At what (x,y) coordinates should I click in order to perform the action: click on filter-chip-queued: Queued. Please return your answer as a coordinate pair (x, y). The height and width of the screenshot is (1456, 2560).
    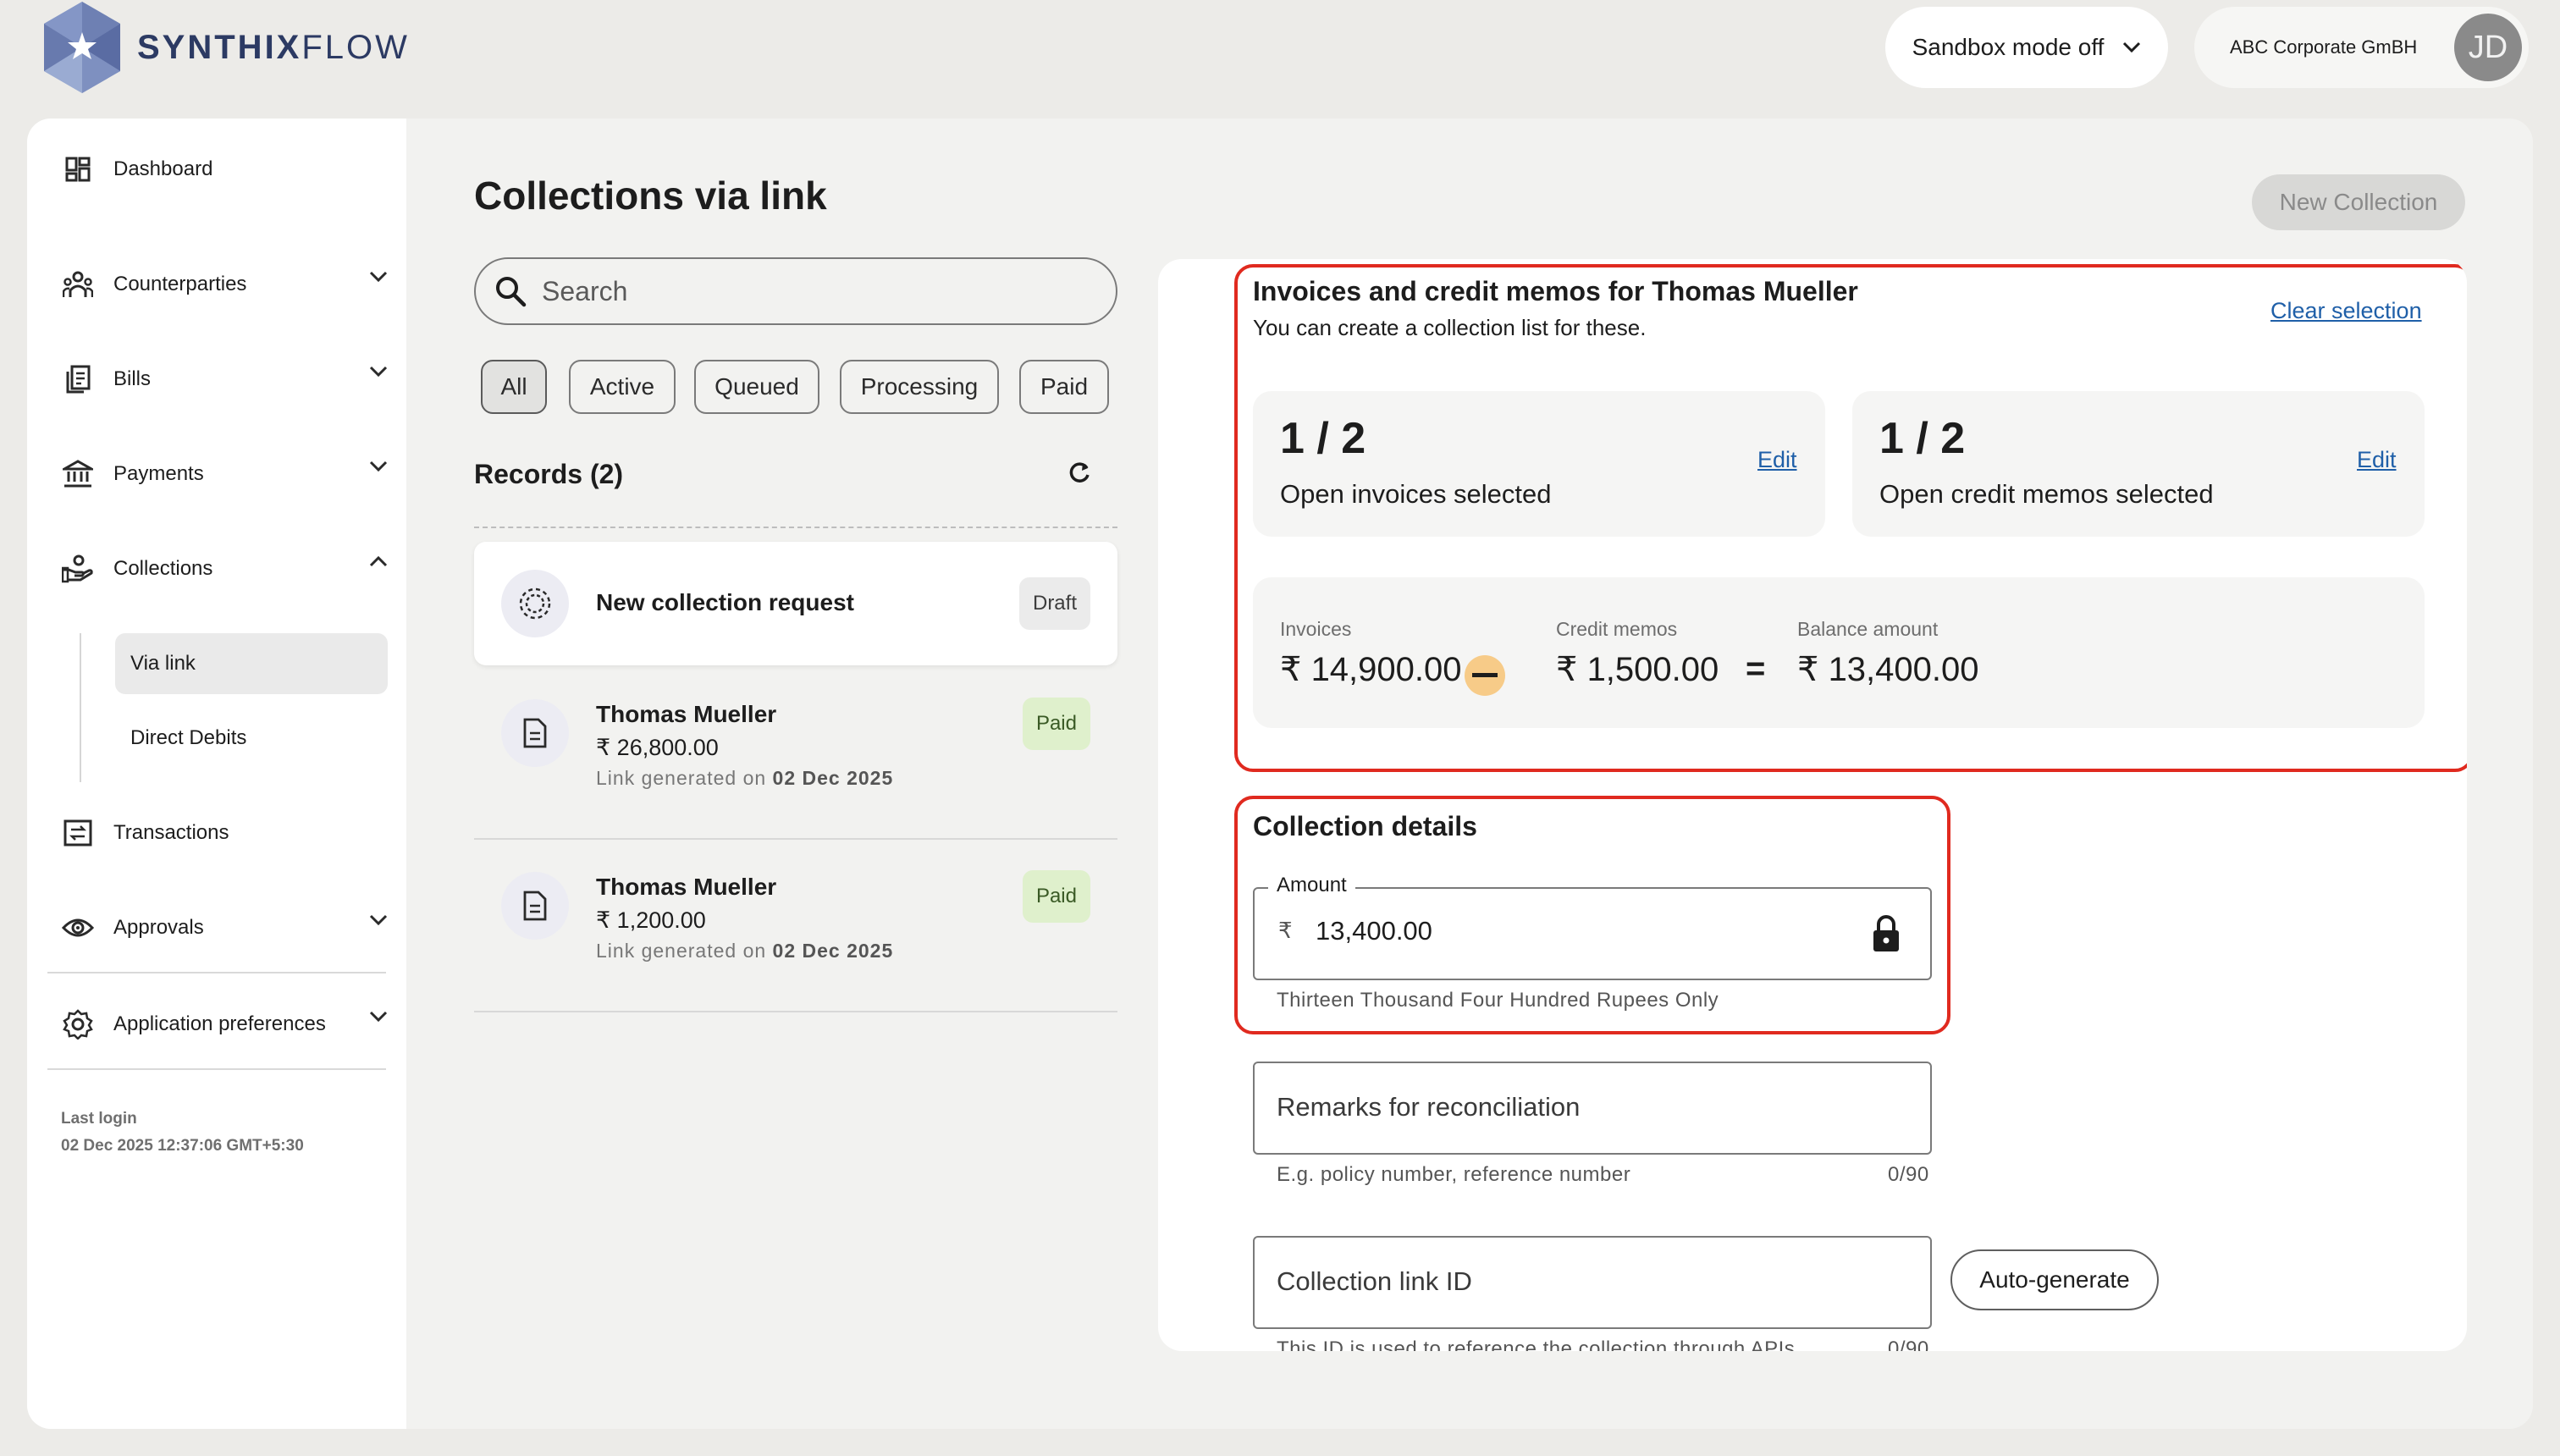
    Looking at the image, I should click on (756, 387).